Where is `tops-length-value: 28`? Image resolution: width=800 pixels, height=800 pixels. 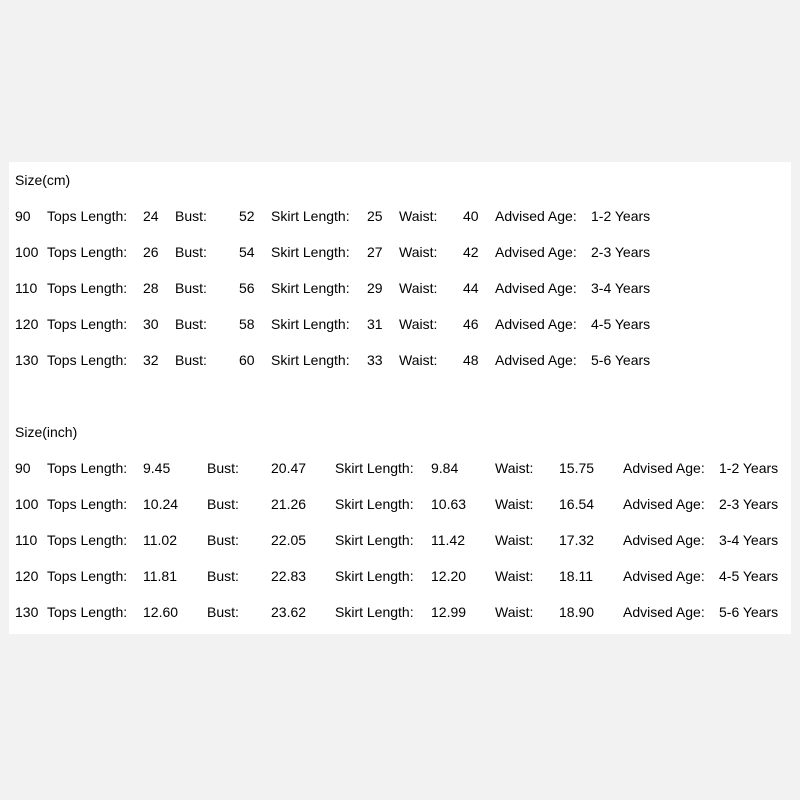 tops-length-value: 28 is located at coordinates (151, 288).